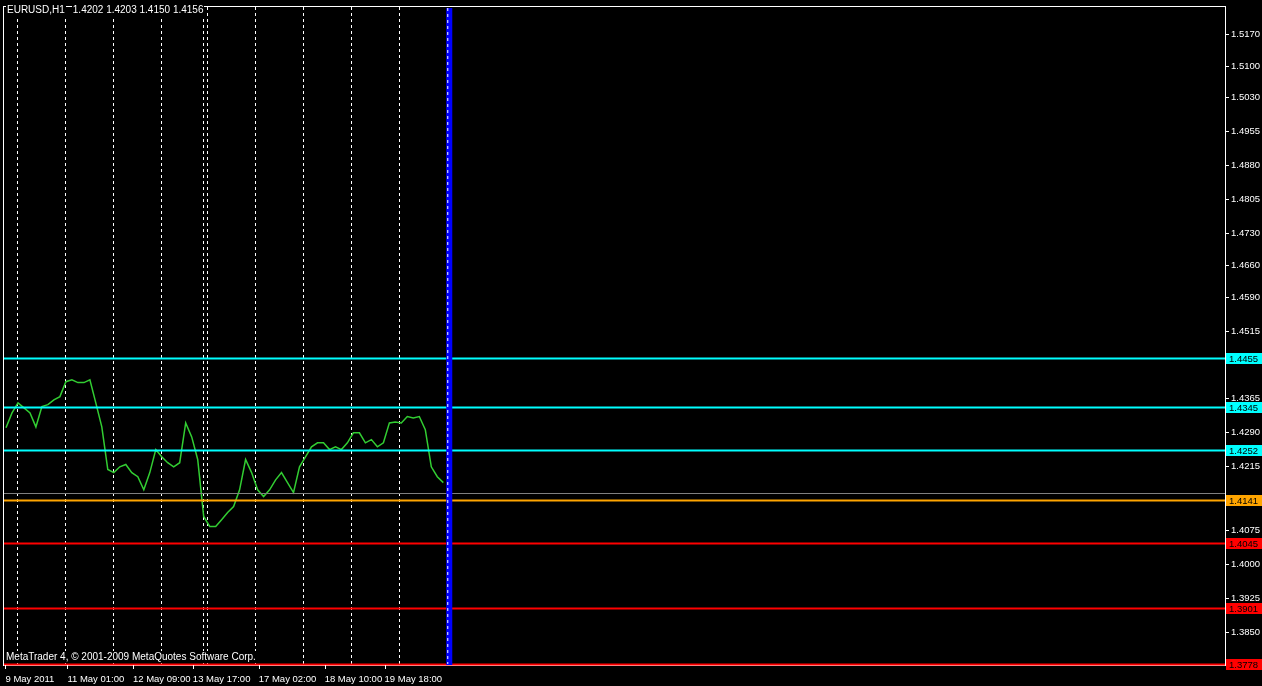 This screenshot has width=1262, height=686. Describe the element at coordinates (131, 657) in the screenshot. I see `copyright-text: MetaTrader 4, © 2001-2009 MetaQuotes Software Corp.` at that location.